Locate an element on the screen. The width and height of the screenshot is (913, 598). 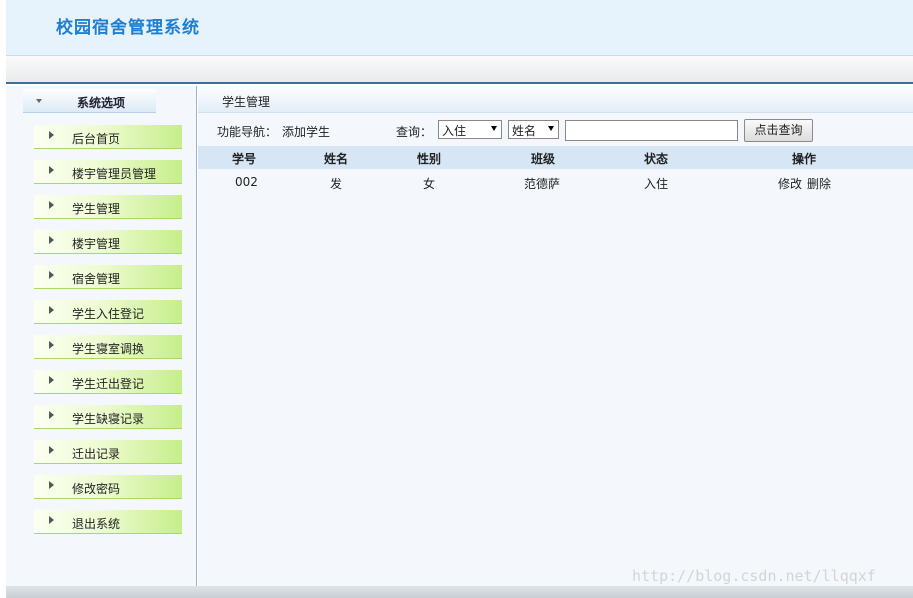
add-student-link: 添加学生 is located at coordinates (306, 131).